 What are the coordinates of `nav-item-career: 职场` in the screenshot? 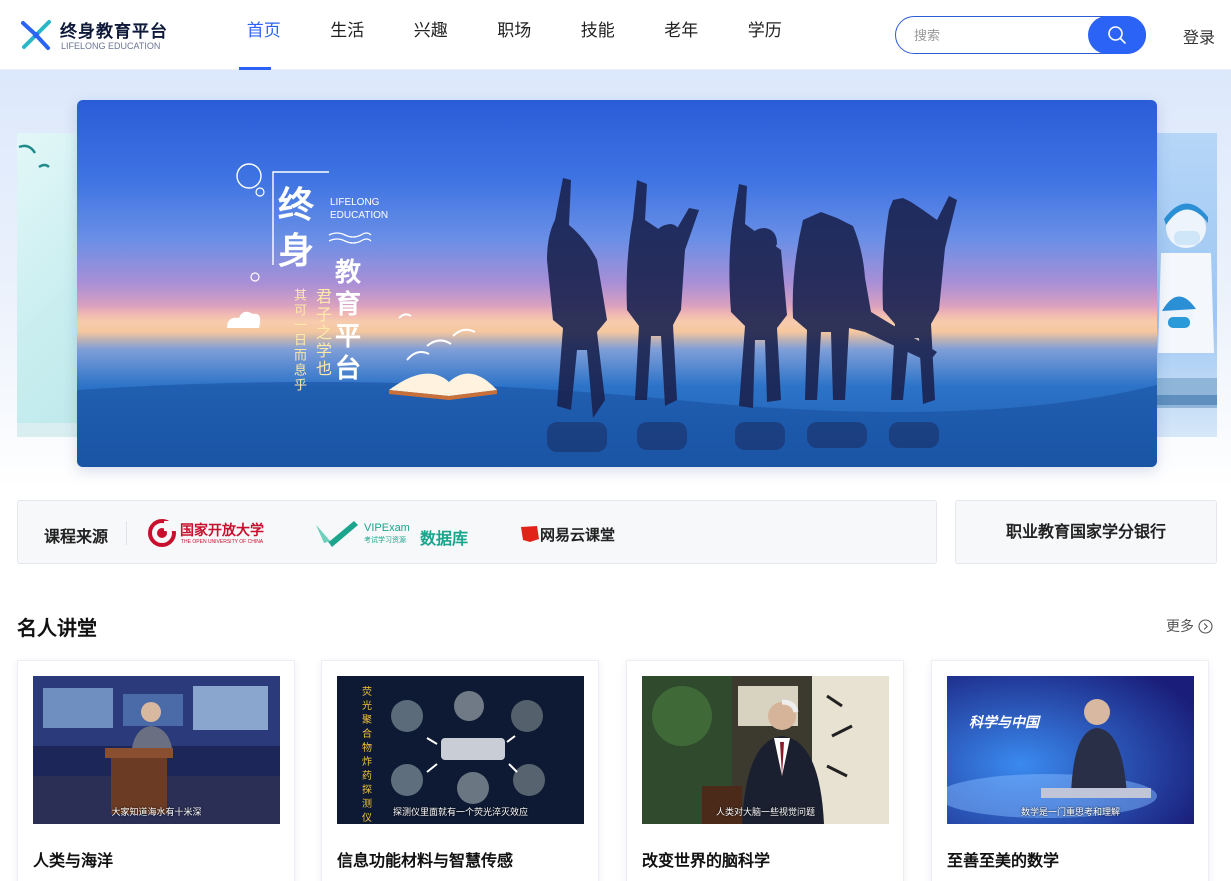 It's located at (515, 35).